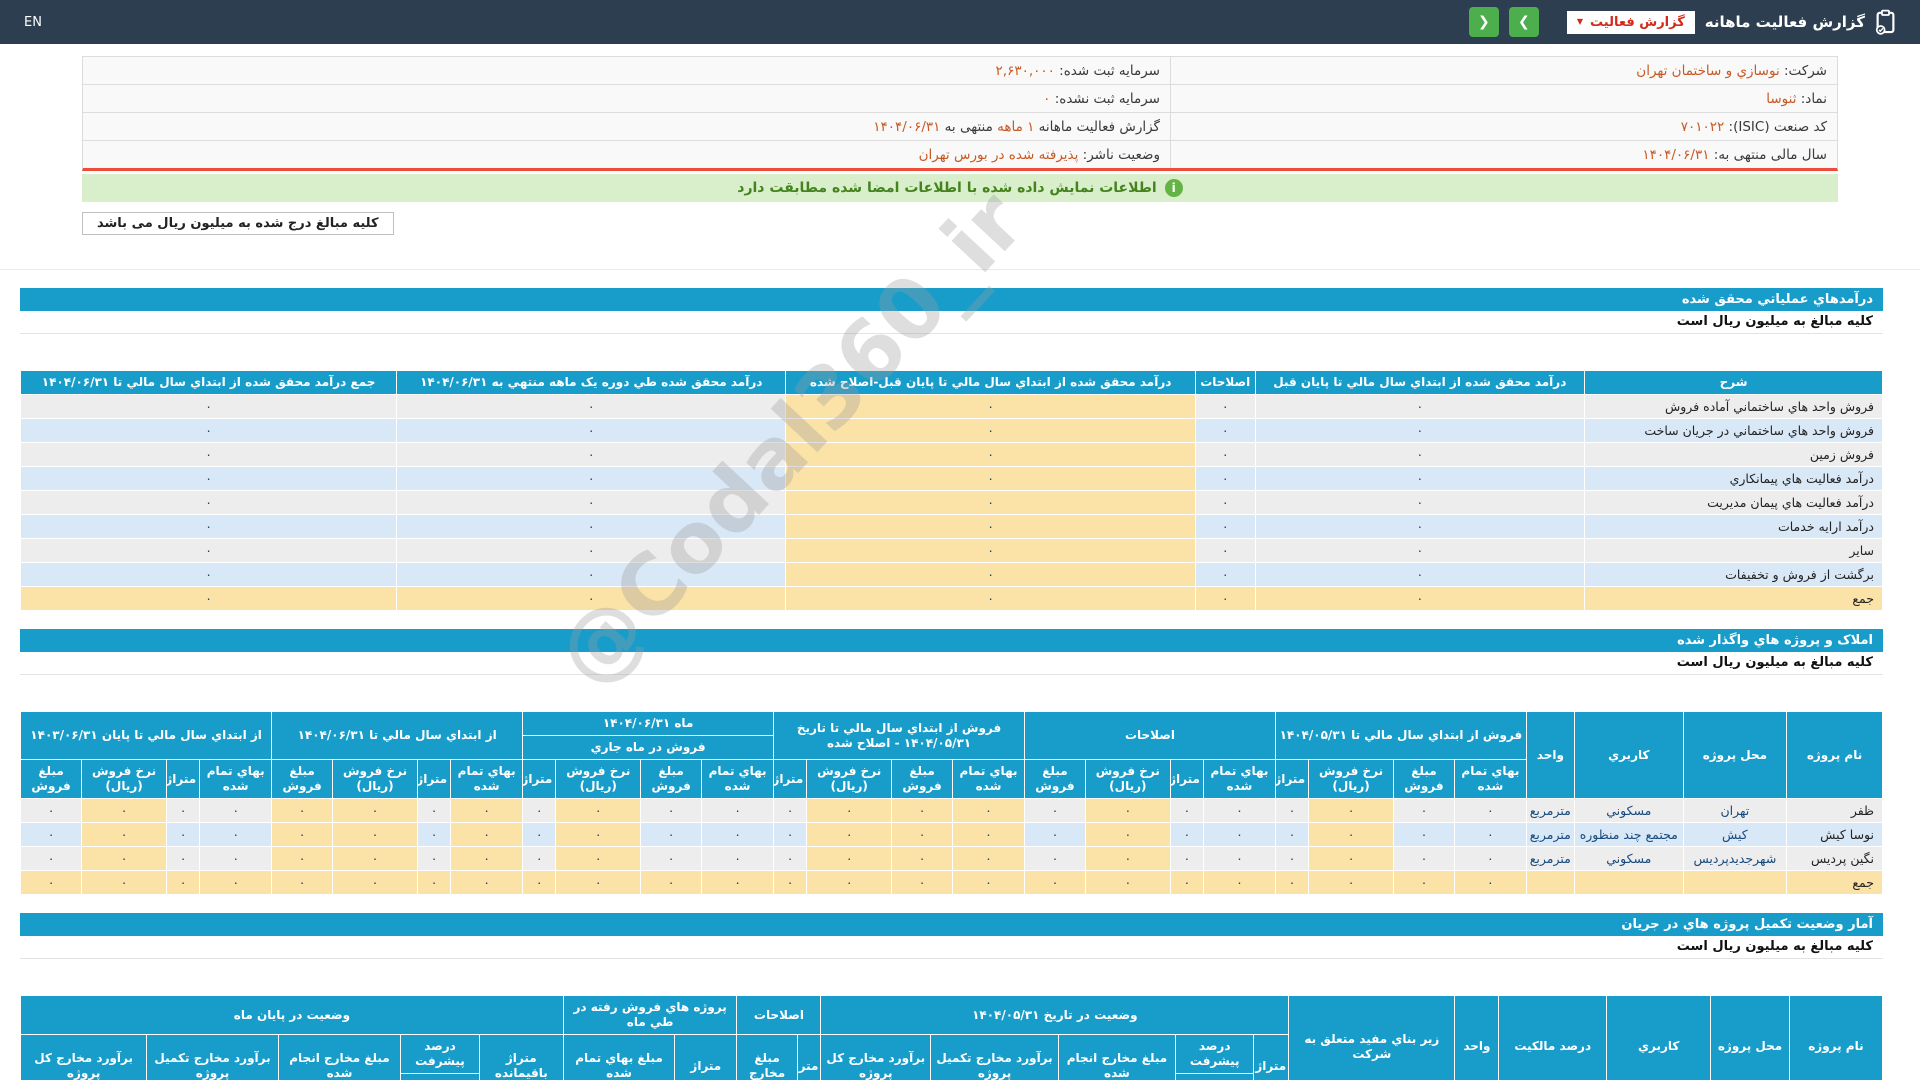 This screenshot has height=1080, width=1920. Describe the element at coordinates (212, 1057) in the screenshot. I see `header-cell: برآورد مخارج تکمیل پروژه` at that location.